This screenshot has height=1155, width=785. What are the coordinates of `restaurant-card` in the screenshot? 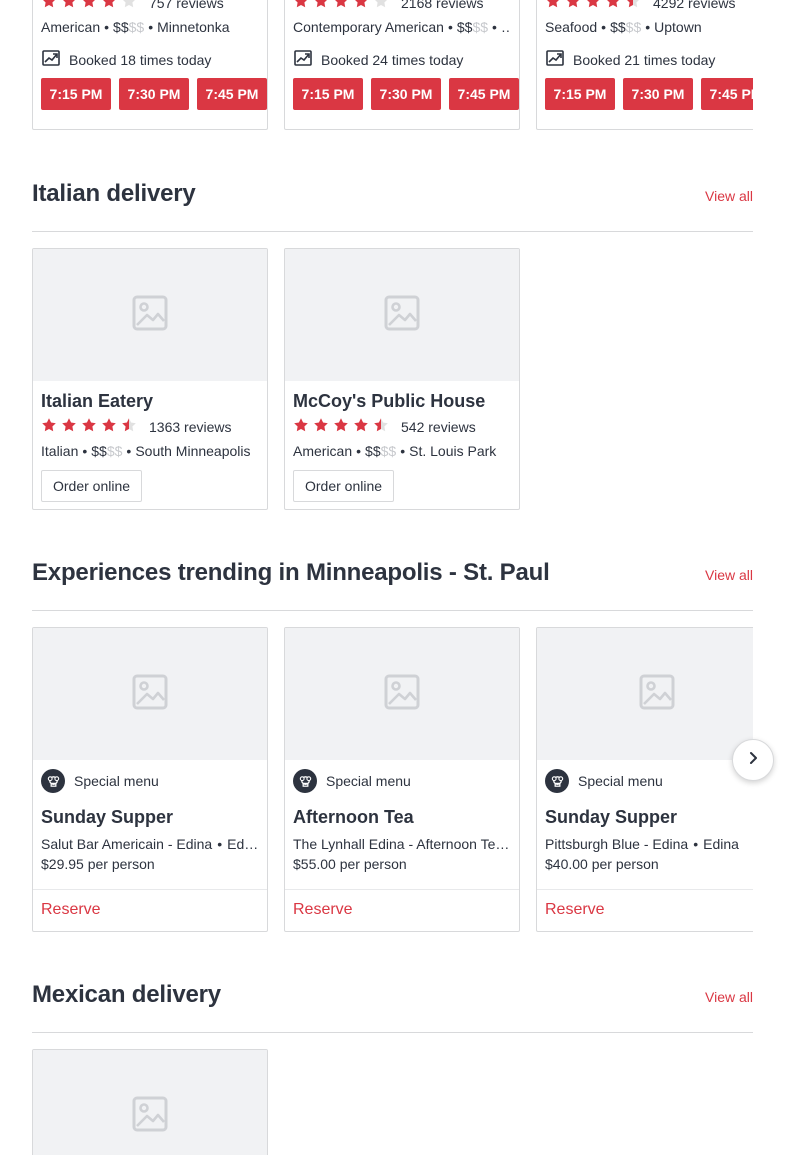 It's located at (150, 1102).